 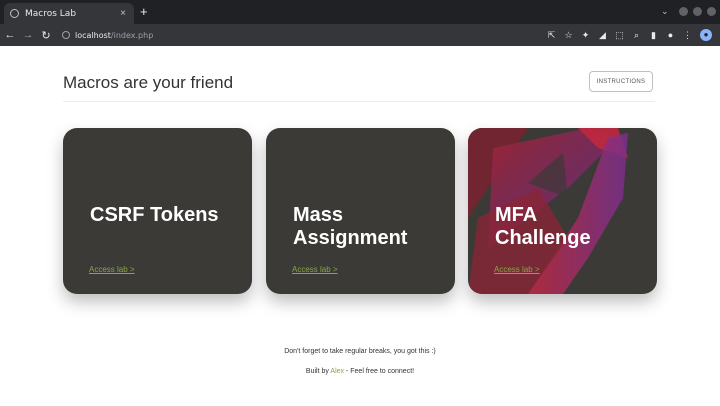 I want to click on search-icon: ⌕, so click(x=636, y=35).